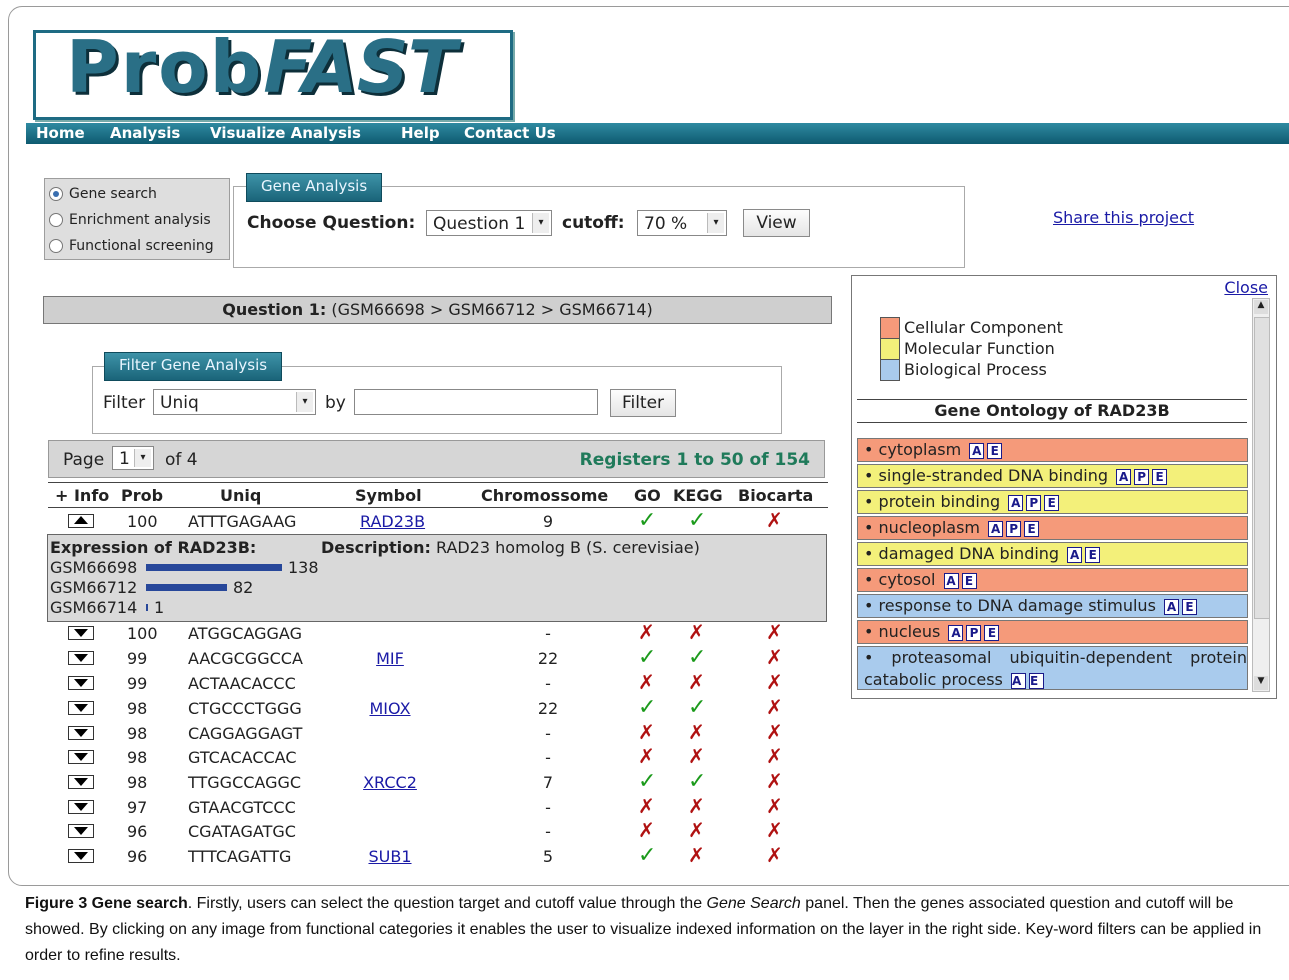 Image resolution: width=1289 pixels, height=980 pixels. What do you see at coordinates (1052, 476) in the screenshot?
I see `go-term-item: • single-stranded DNA binding APE` at bounding box center [1052, 476].